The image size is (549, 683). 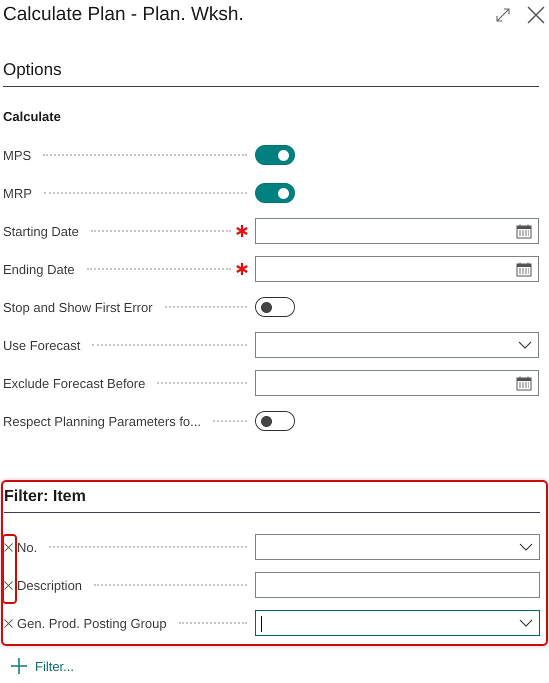 What do you see at coordinates (123, 15) in the screenshot?
I see `window-title: Calculate Plan - Plan. Wksh.` at bounding box center [123, 15].